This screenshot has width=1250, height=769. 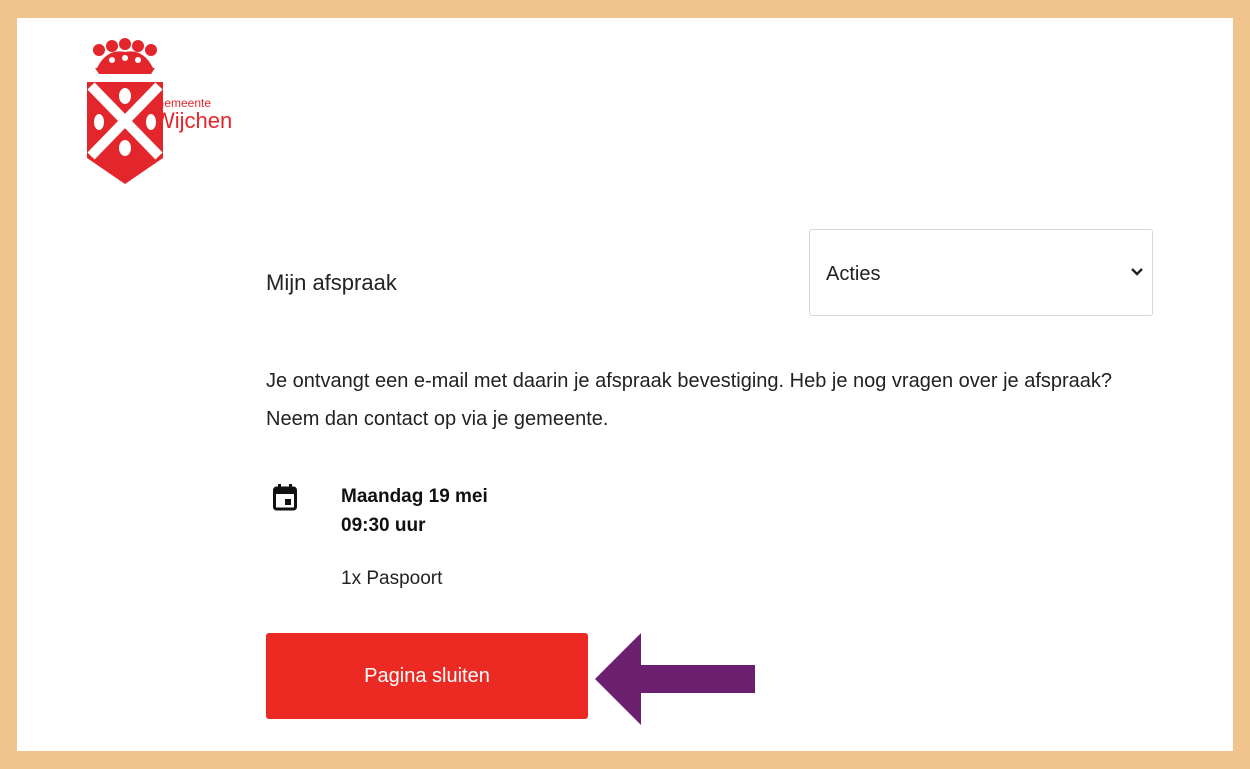 I want to click on page-title: Mijn afspraak, so click(x=331, y=282).